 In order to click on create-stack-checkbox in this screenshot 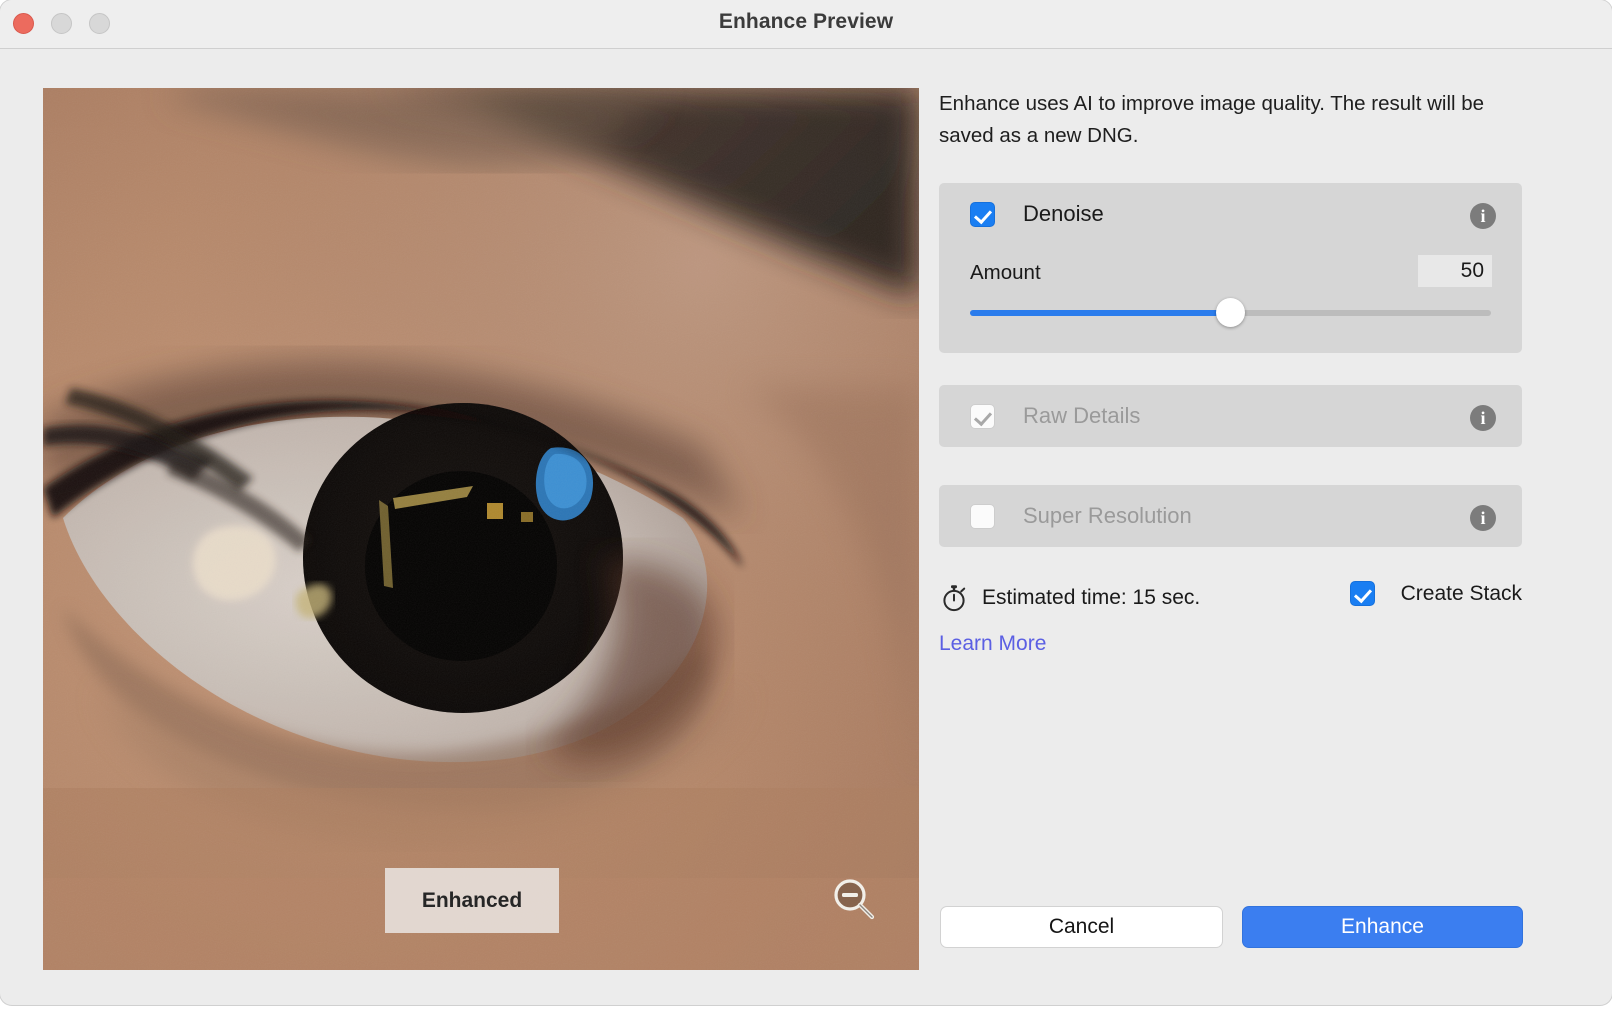, I will do `click(1362, 593)`.